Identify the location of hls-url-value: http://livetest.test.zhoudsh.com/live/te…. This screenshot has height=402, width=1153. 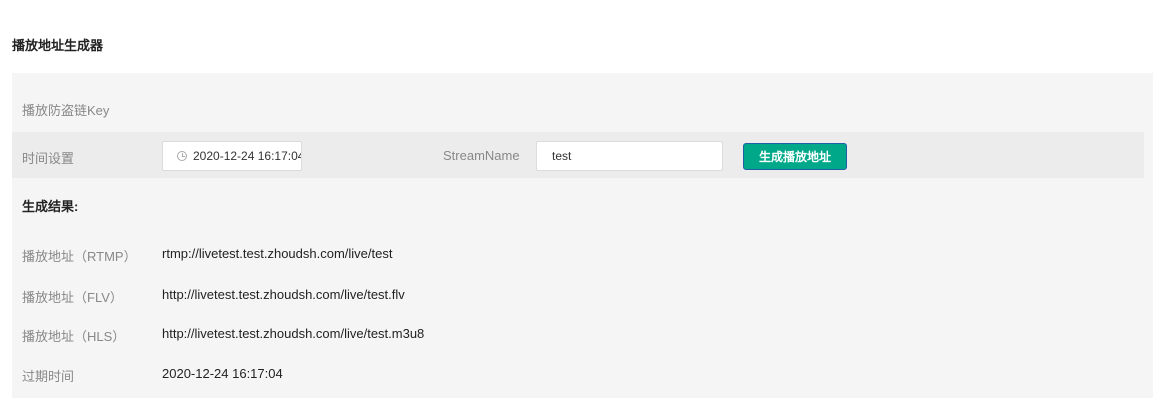
(293, 333).